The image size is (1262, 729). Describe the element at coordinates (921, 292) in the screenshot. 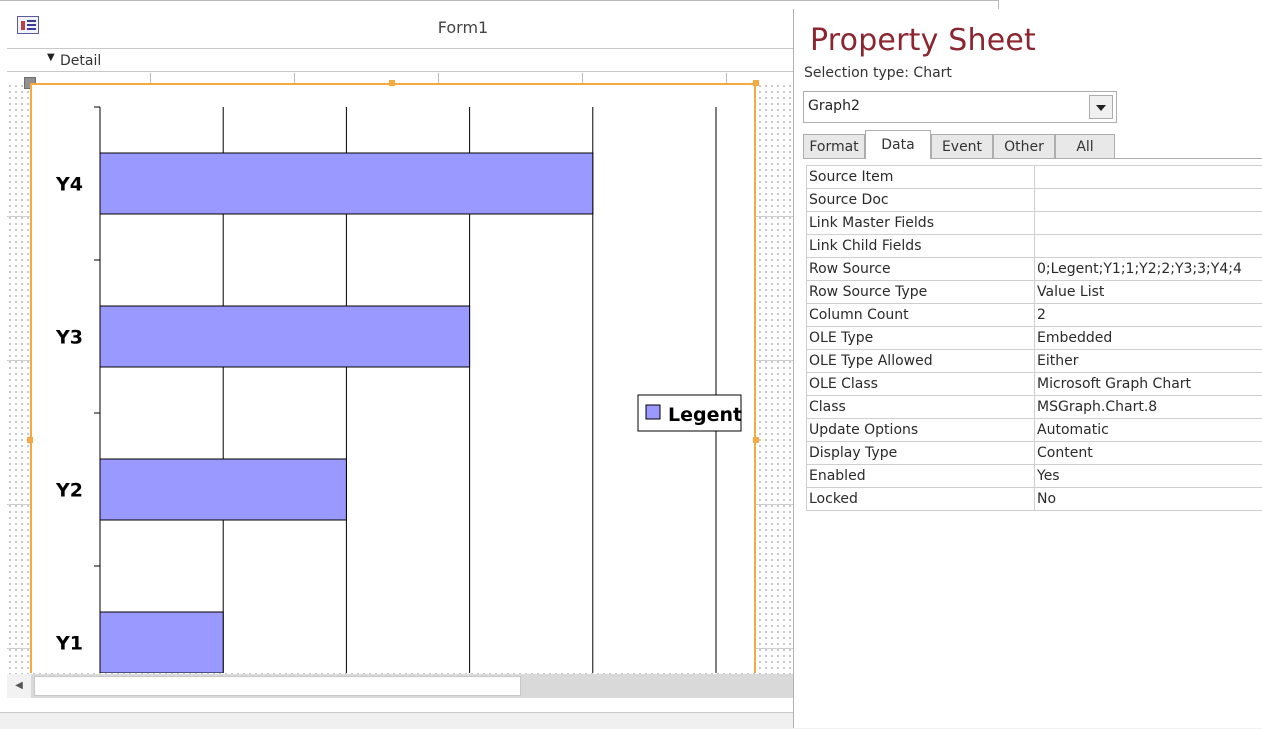

I see `property-name: Row Source Type` at that location.